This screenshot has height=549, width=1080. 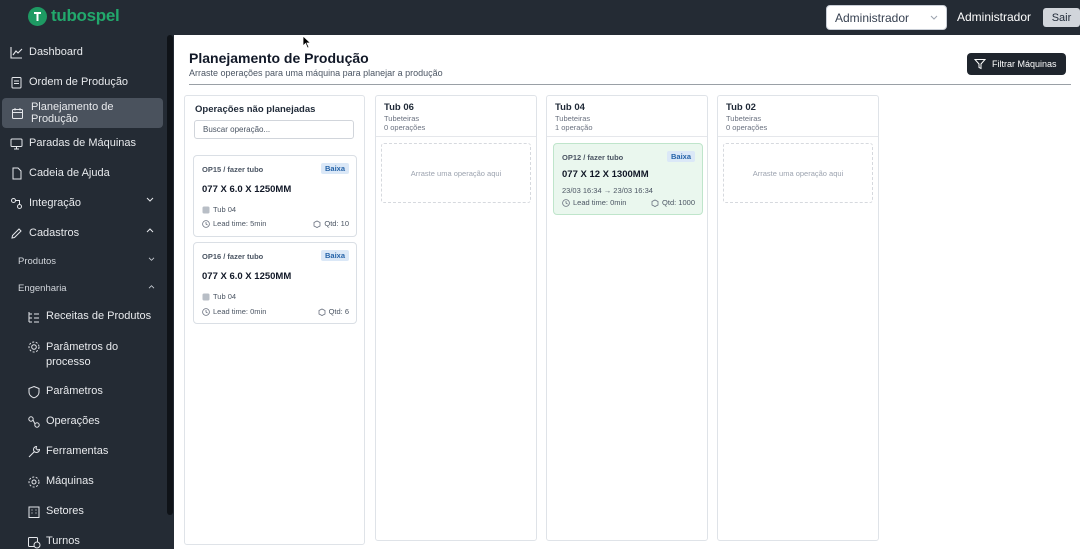 I want to click on logout-button: Sair, so click(x=1061, y=17).